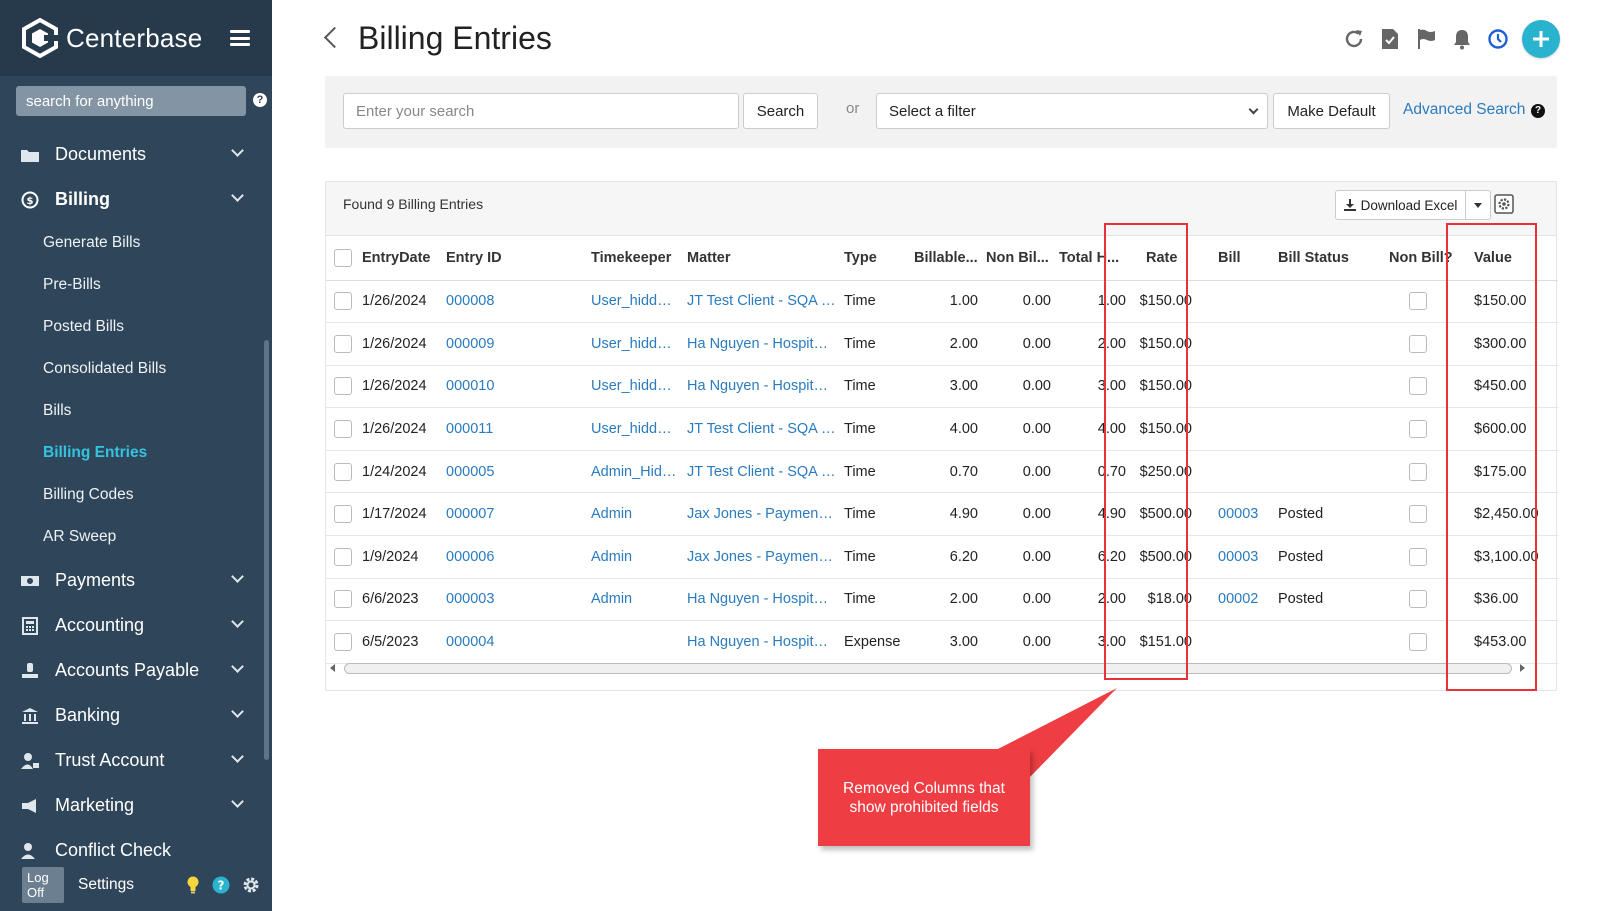 This screenshot has width=1600, height=911. What do you see at coordinates (332, 668) in the screenshot?
I see `scroll-left-arrow-icon` at bounding box center [332, 668].